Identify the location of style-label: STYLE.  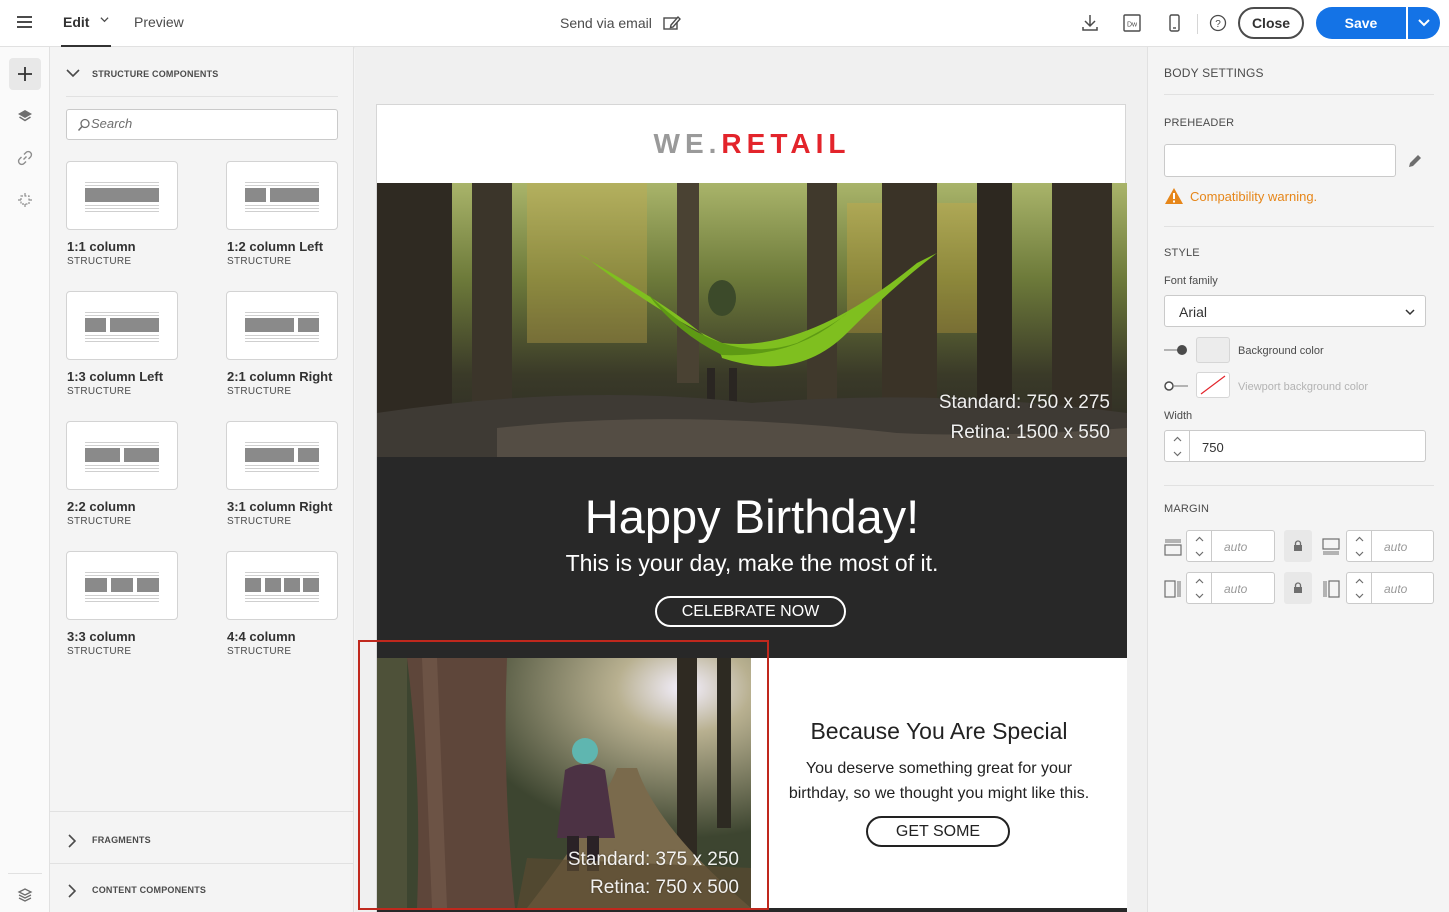
(1182, 253).